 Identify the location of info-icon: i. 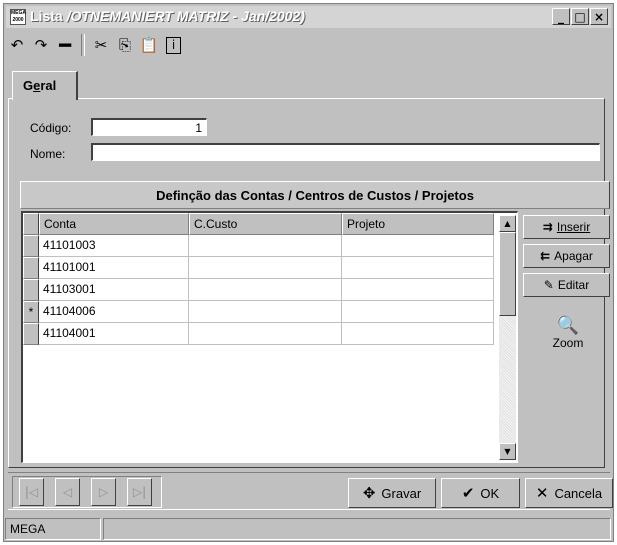
(173, 45).